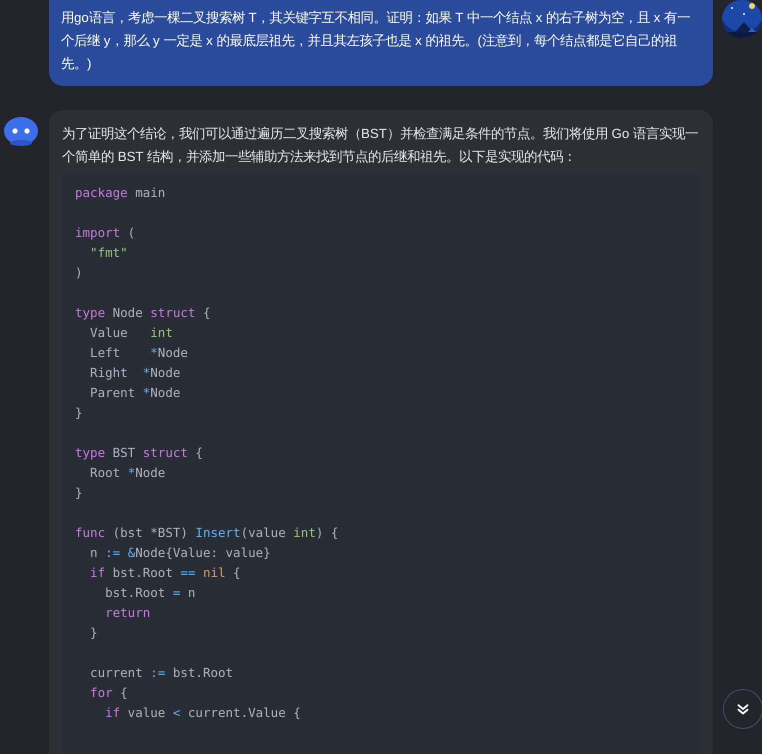  Describe the element at coordinates (376, 41) in the screenshot. I see `user-message-text: 用go语言，考虑一棵二叉搜索树 T，其关键字互不相同。证明：如果 T 中一个结点 x 的右子树为空，且 x 有一个后继 y，那么 y 一定是 x 的最底层祖先，并且其左孩子也是 x 的祖先。(注意到，每个结点都是它自己的祖先。)` at that location.